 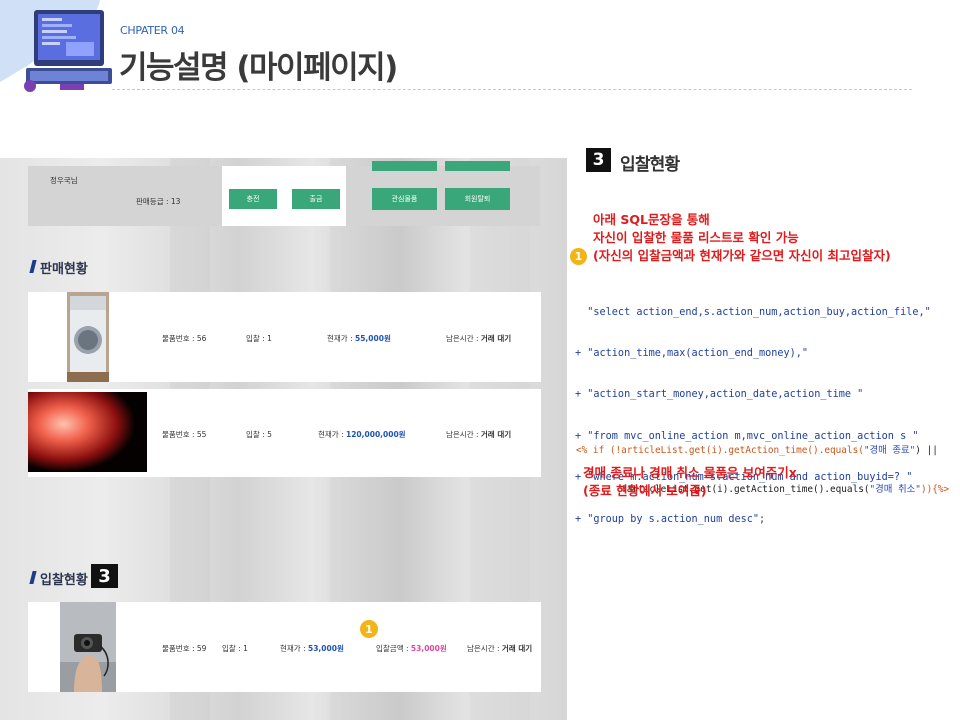 What do you see at coordinates (184, 338) in the screenshot?
I see `item-number: 물품번호 : 56` at bounding box center [184, 338].